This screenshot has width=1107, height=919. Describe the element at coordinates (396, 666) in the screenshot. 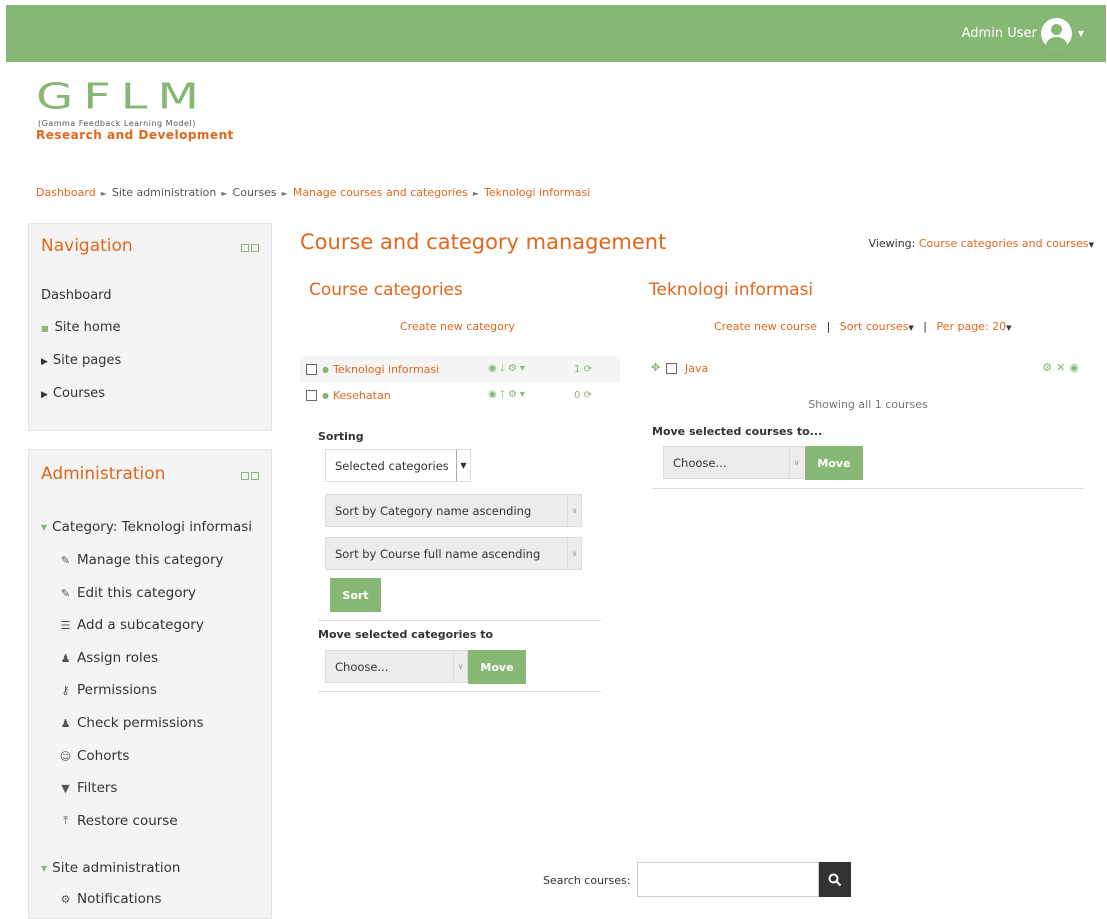

I see `move-categories-select: Choose... ∨` at that location.